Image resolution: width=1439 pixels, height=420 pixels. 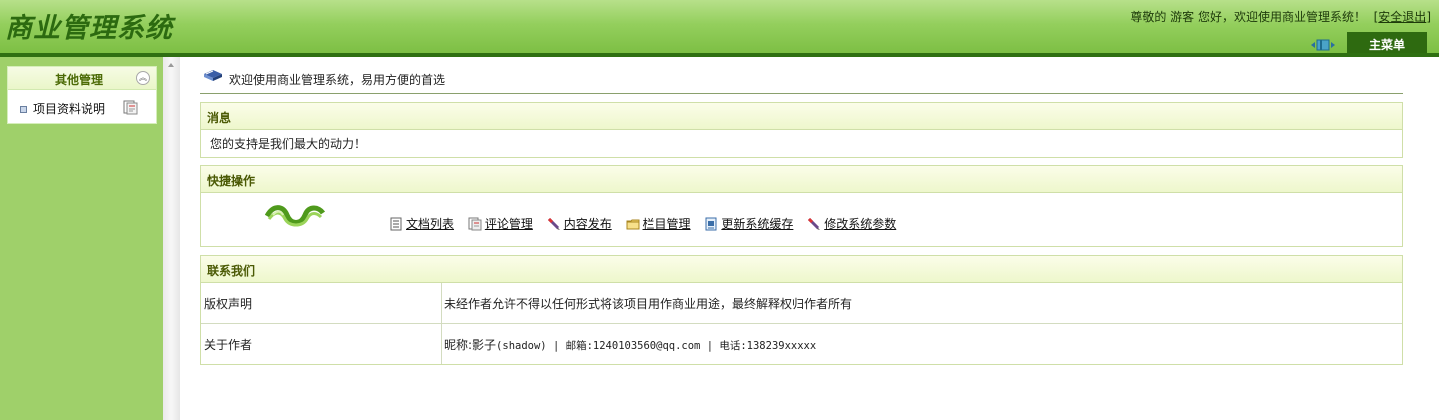 What do you see at coordinates (711, 224) in the screenshot?
I see `cache-refresh-icon` at bounding box center [711, 224].